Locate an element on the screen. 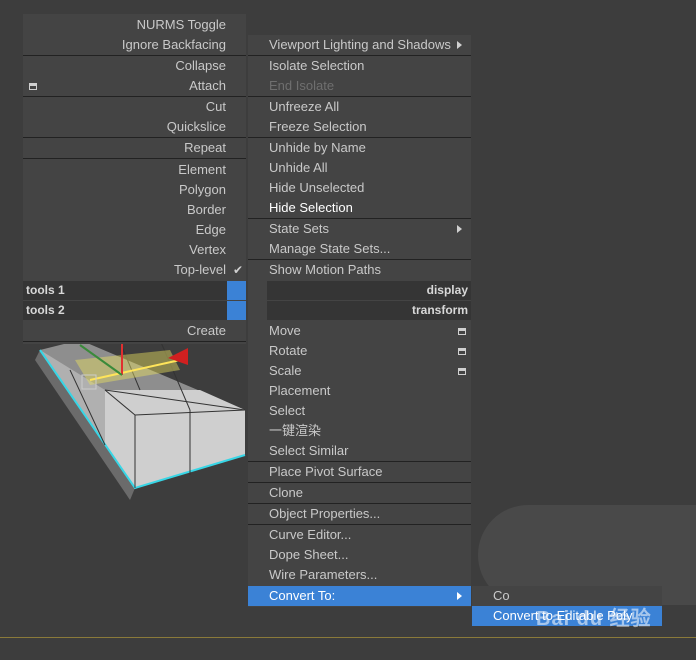 This screenshot has width=696, height=660. menu-item-quickslice: Quickslice is located at coordinates (134, 127).